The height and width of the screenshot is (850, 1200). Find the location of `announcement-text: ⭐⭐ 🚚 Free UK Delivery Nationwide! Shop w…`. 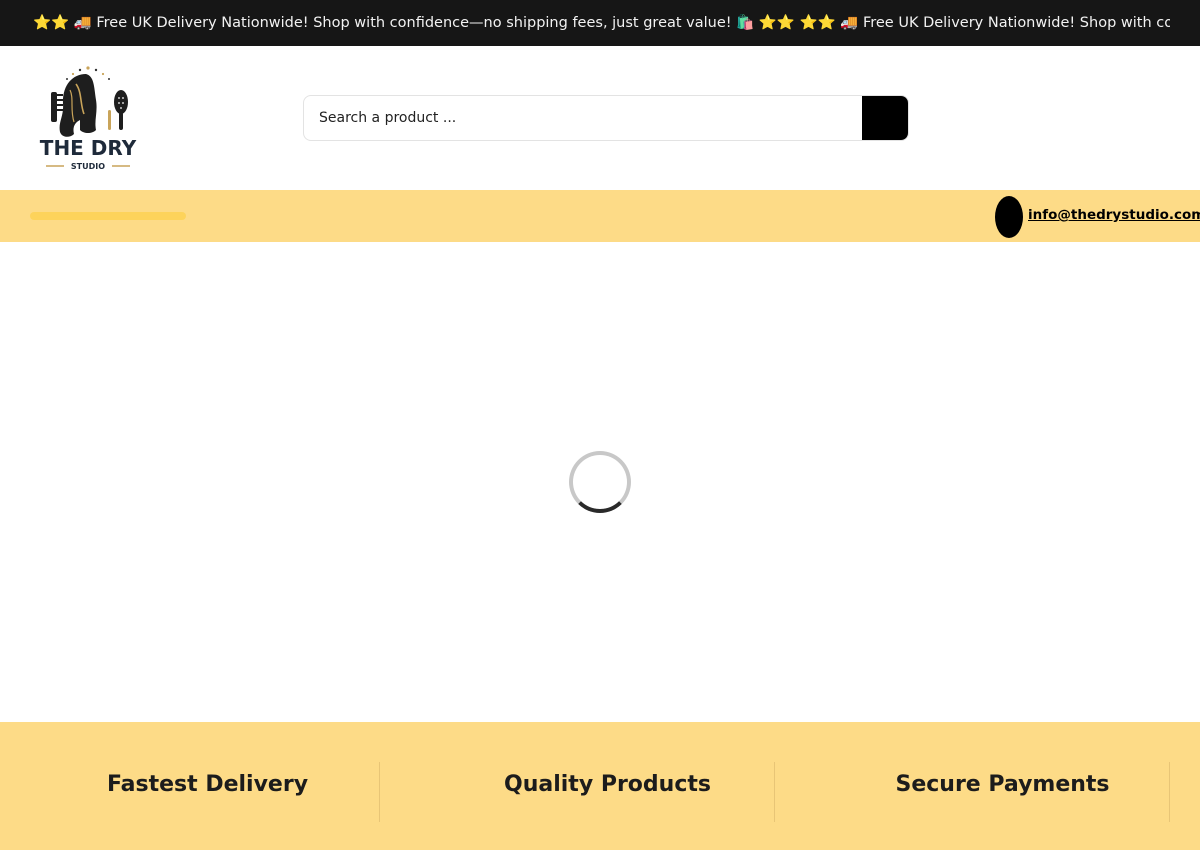

announcement-text: ⭐⭐ 🚚 Free UK Delivery Nationwide! Shop w… is located at coordinates (601, 23).